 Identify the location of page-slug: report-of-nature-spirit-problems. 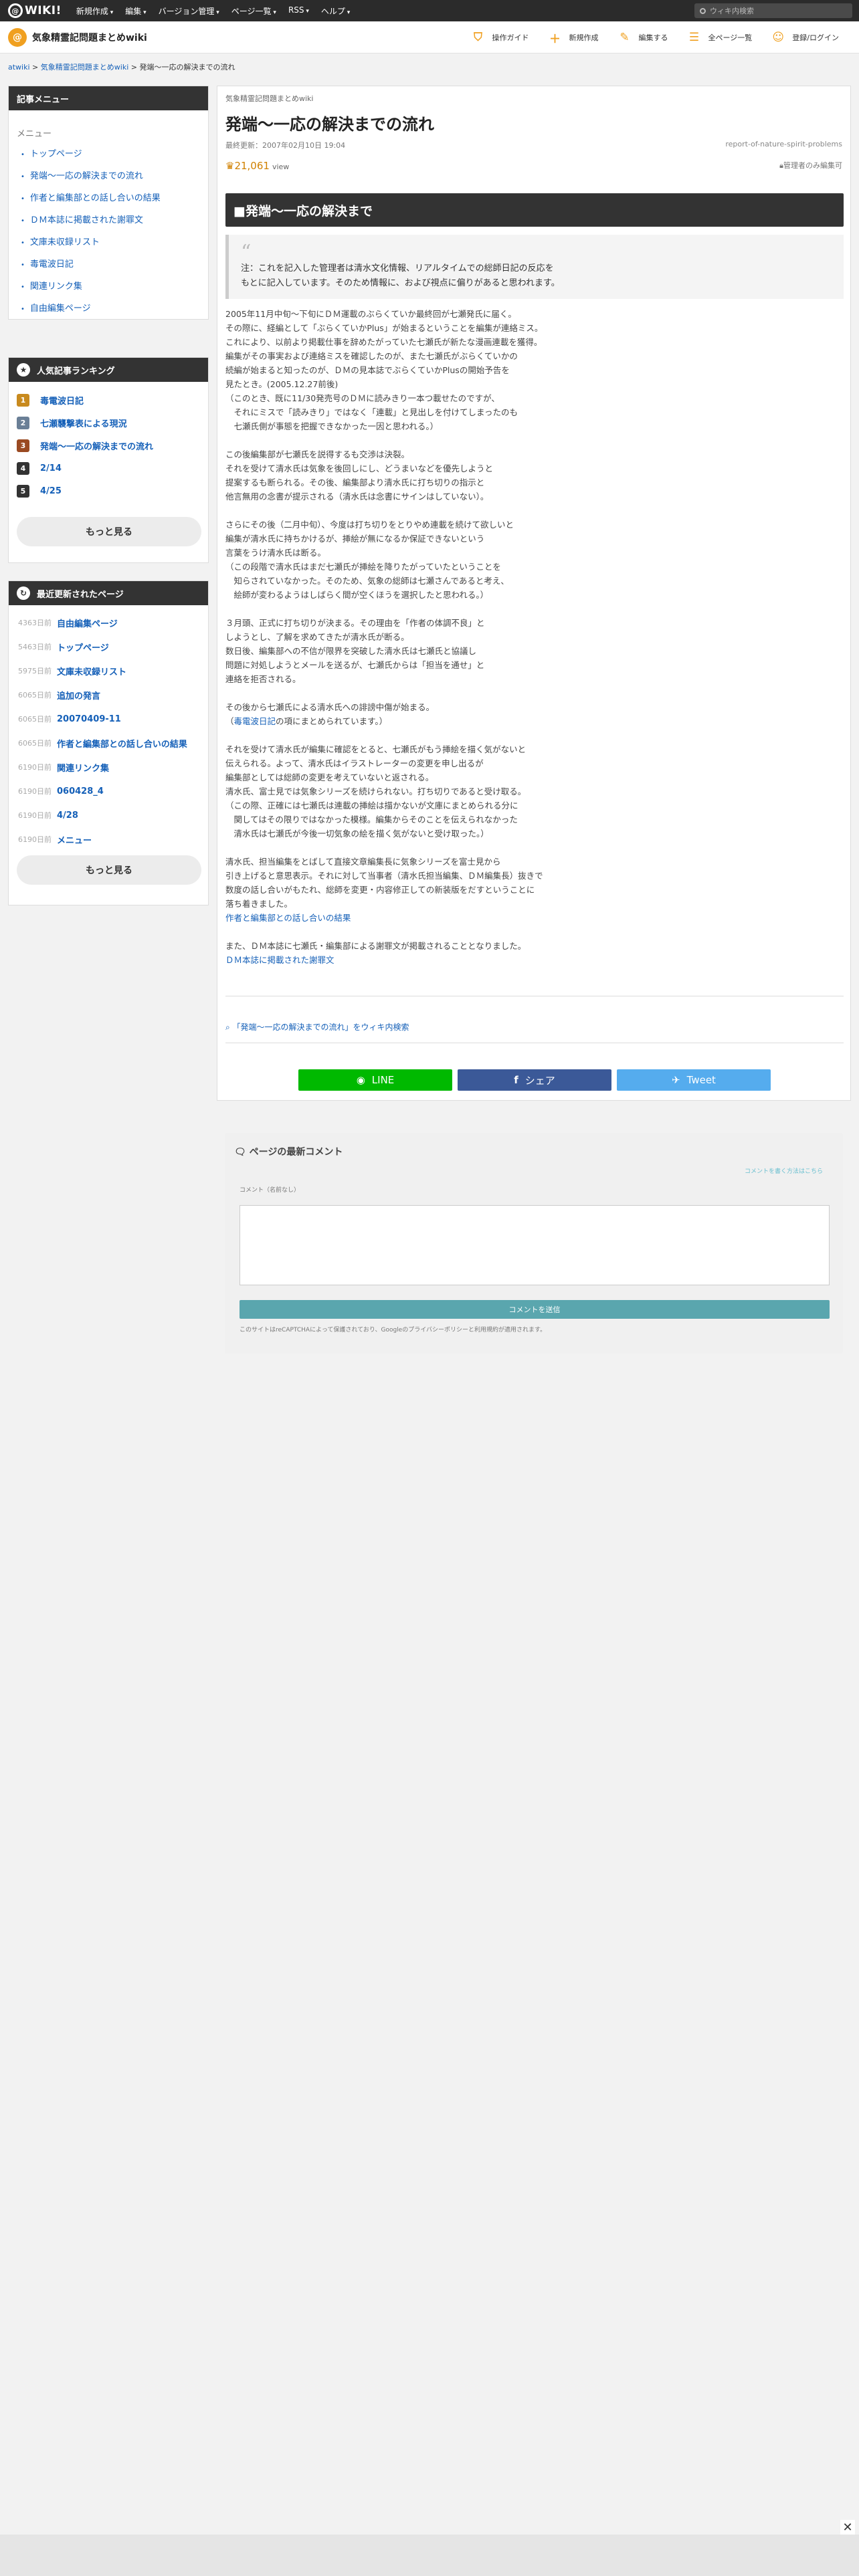
(784, 144).